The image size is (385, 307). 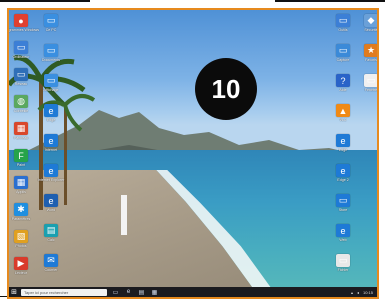 What do you see at coordinates (21, 246) in the screenshot?
I see `desktop-shortcut-label: Photos` at bounding box center [21, 246].